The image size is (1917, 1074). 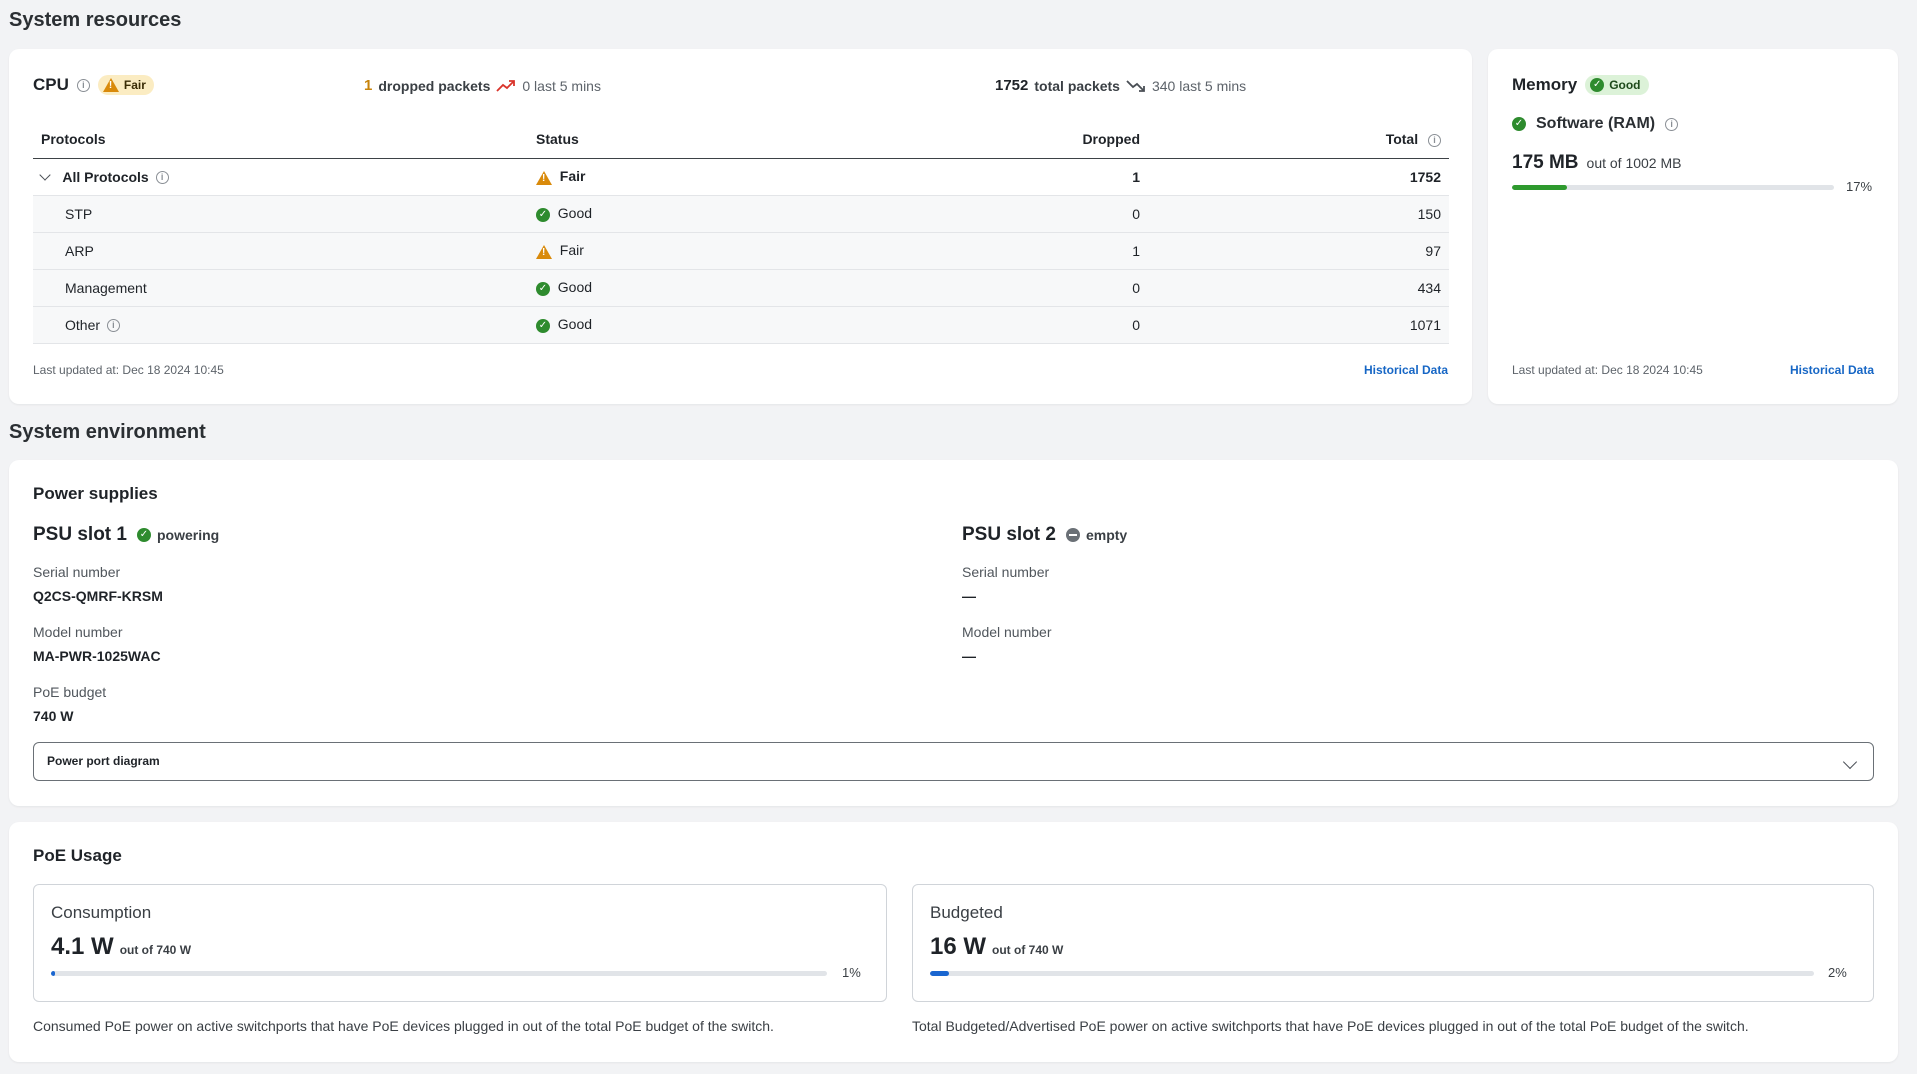 I want to click on table-row: Management ✓ Good 0 434, so click(x=741, y=288).